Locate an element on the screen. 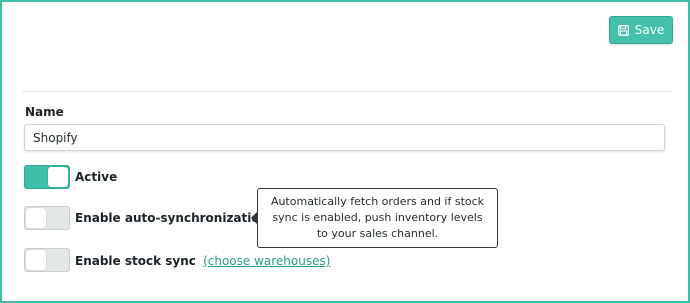 The height and width of the screenshot is (303, 690). stock-sync-row: Enable stock sync (choose warehouses) is located at coordinates (202, 261).